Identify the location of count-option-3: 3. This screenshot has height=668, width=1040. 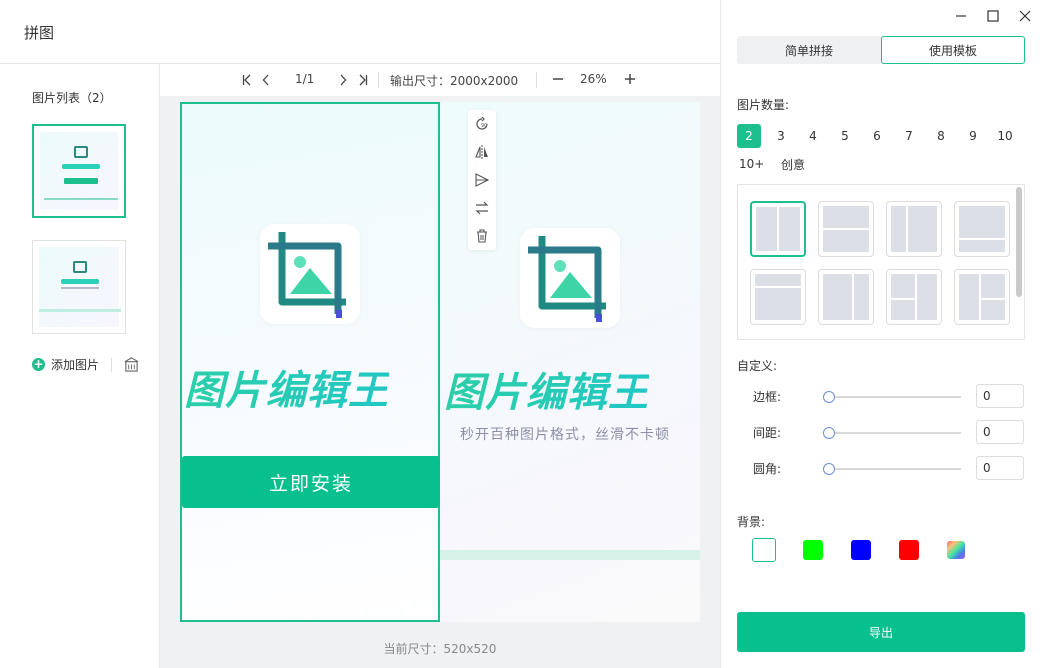
(781, 136).